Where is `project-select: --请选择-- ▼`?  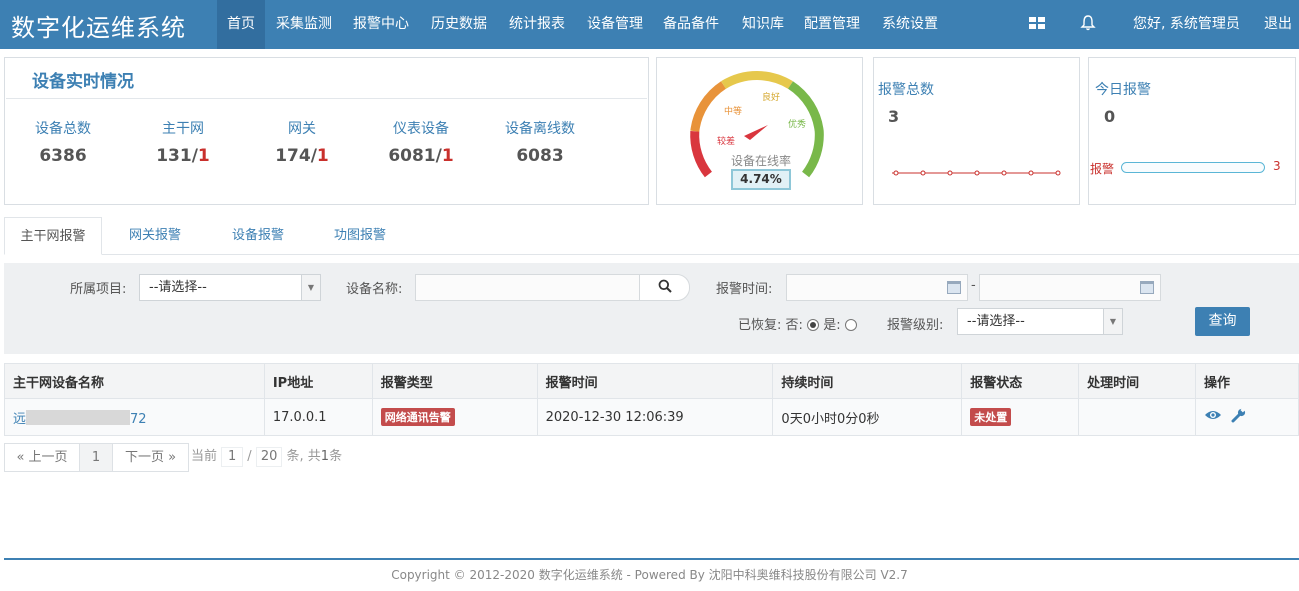
project-select: --请选择-- ▼ is located at coordinates (230, 287).